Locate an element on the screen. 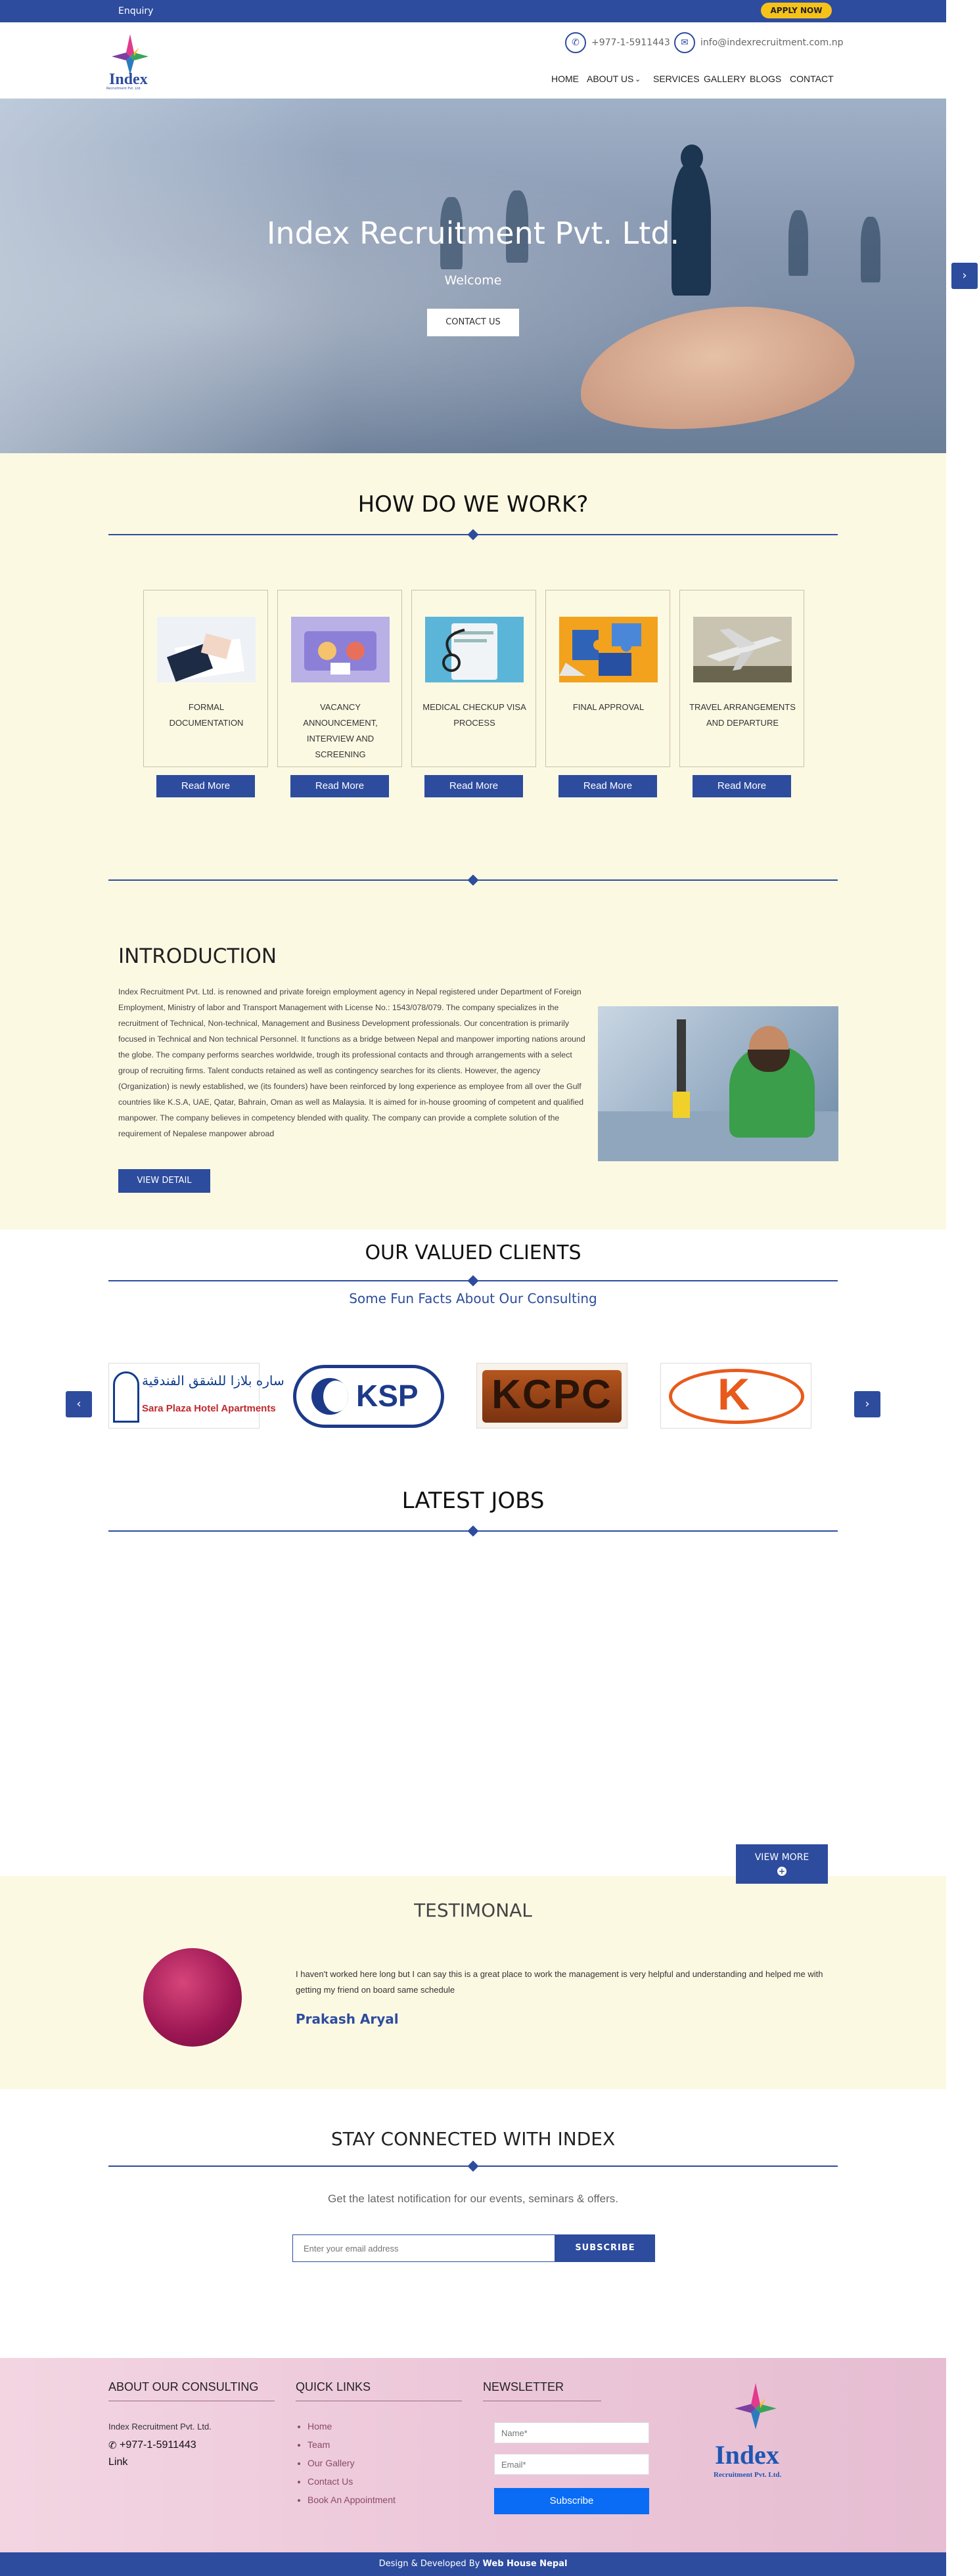  work-step-label: FINAL APPROVAL is located at coordinates (608, 707).